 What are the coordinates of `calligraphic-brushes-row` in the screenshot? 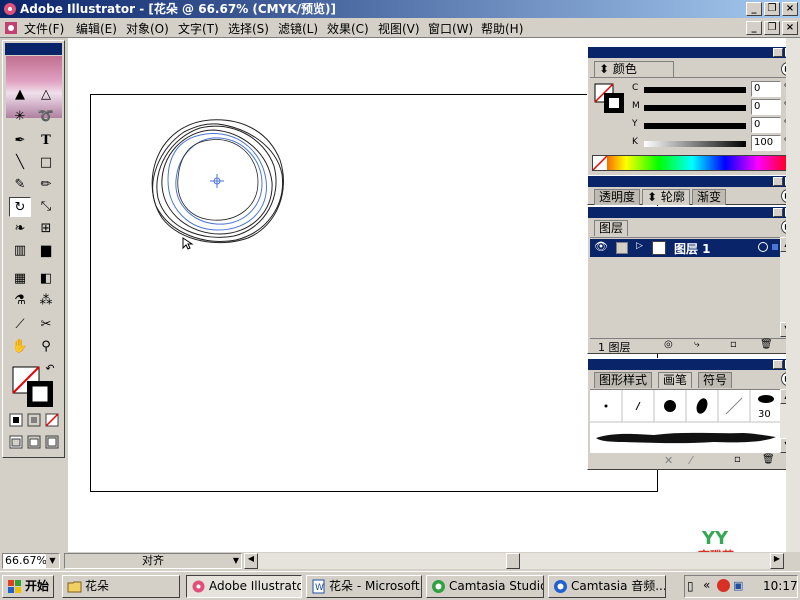 It's located at (685, 407).